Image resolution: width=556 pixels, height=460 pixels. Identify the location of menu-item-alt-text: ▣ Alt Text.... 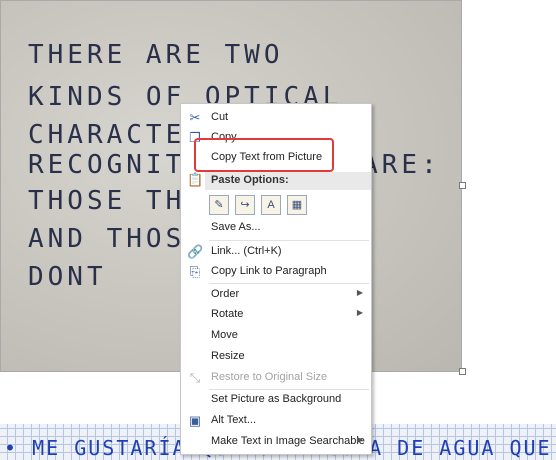
(276, 421).